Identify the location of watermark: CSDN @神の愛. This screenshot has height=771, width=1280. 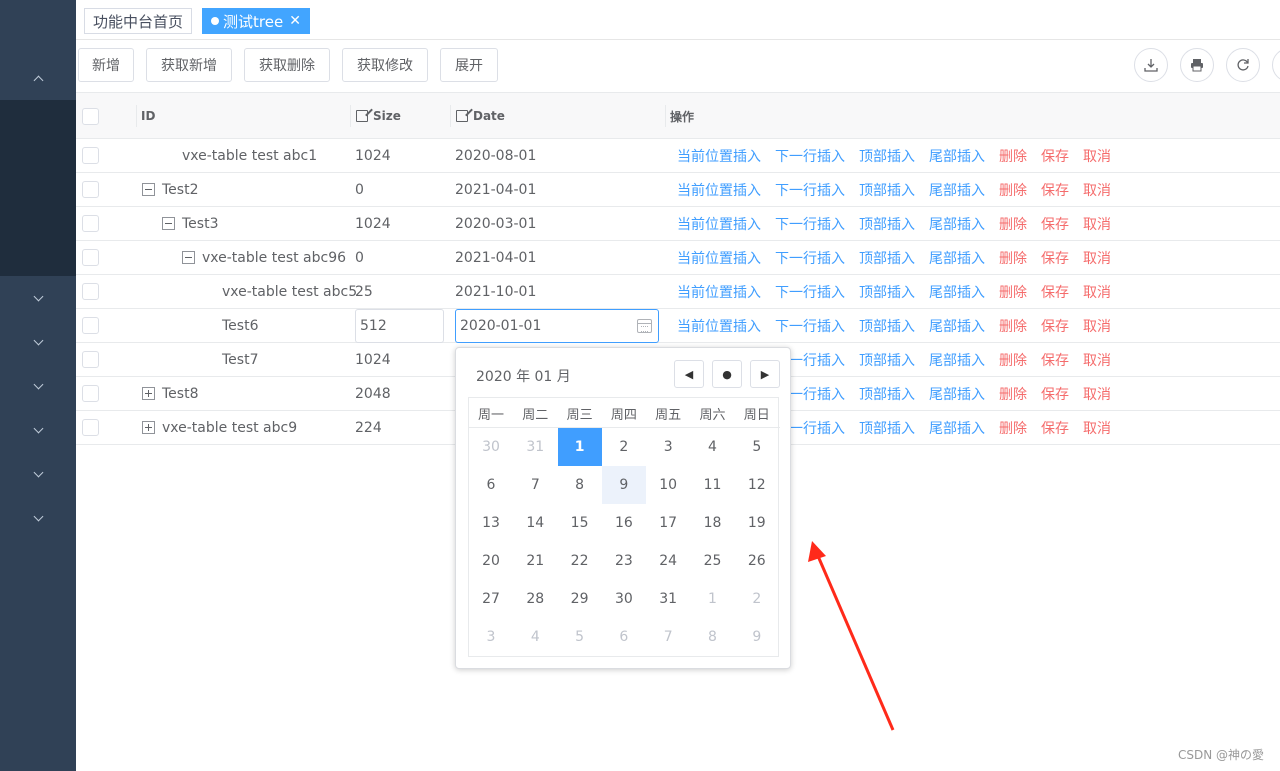
(1220, 755).